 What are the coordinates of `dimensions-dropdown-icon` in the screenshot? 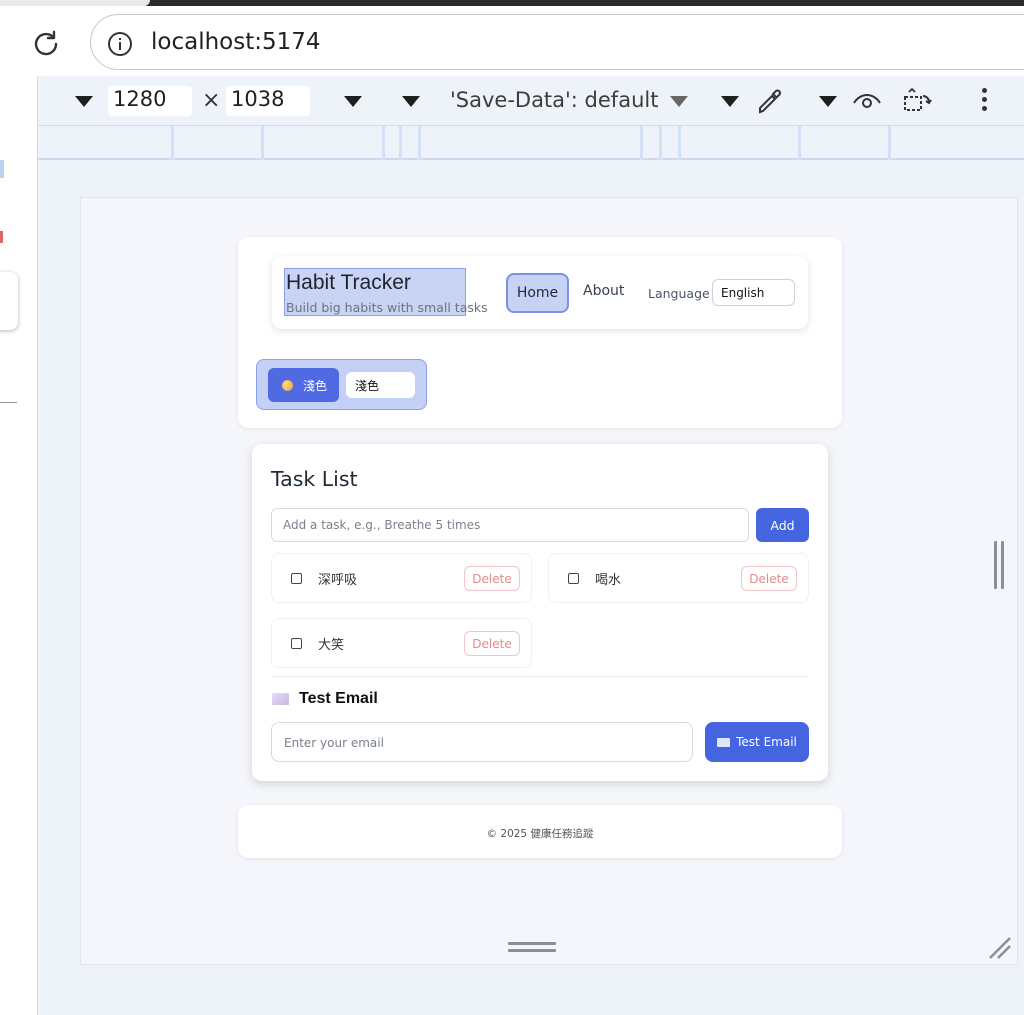 It's located at (84, 101).